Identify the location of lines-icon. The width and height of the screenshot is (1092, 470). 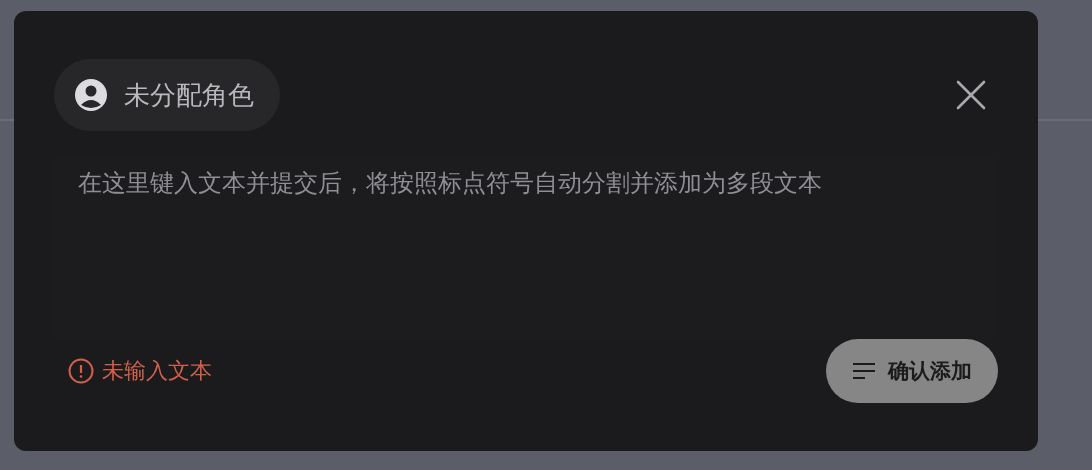
(864, 371).